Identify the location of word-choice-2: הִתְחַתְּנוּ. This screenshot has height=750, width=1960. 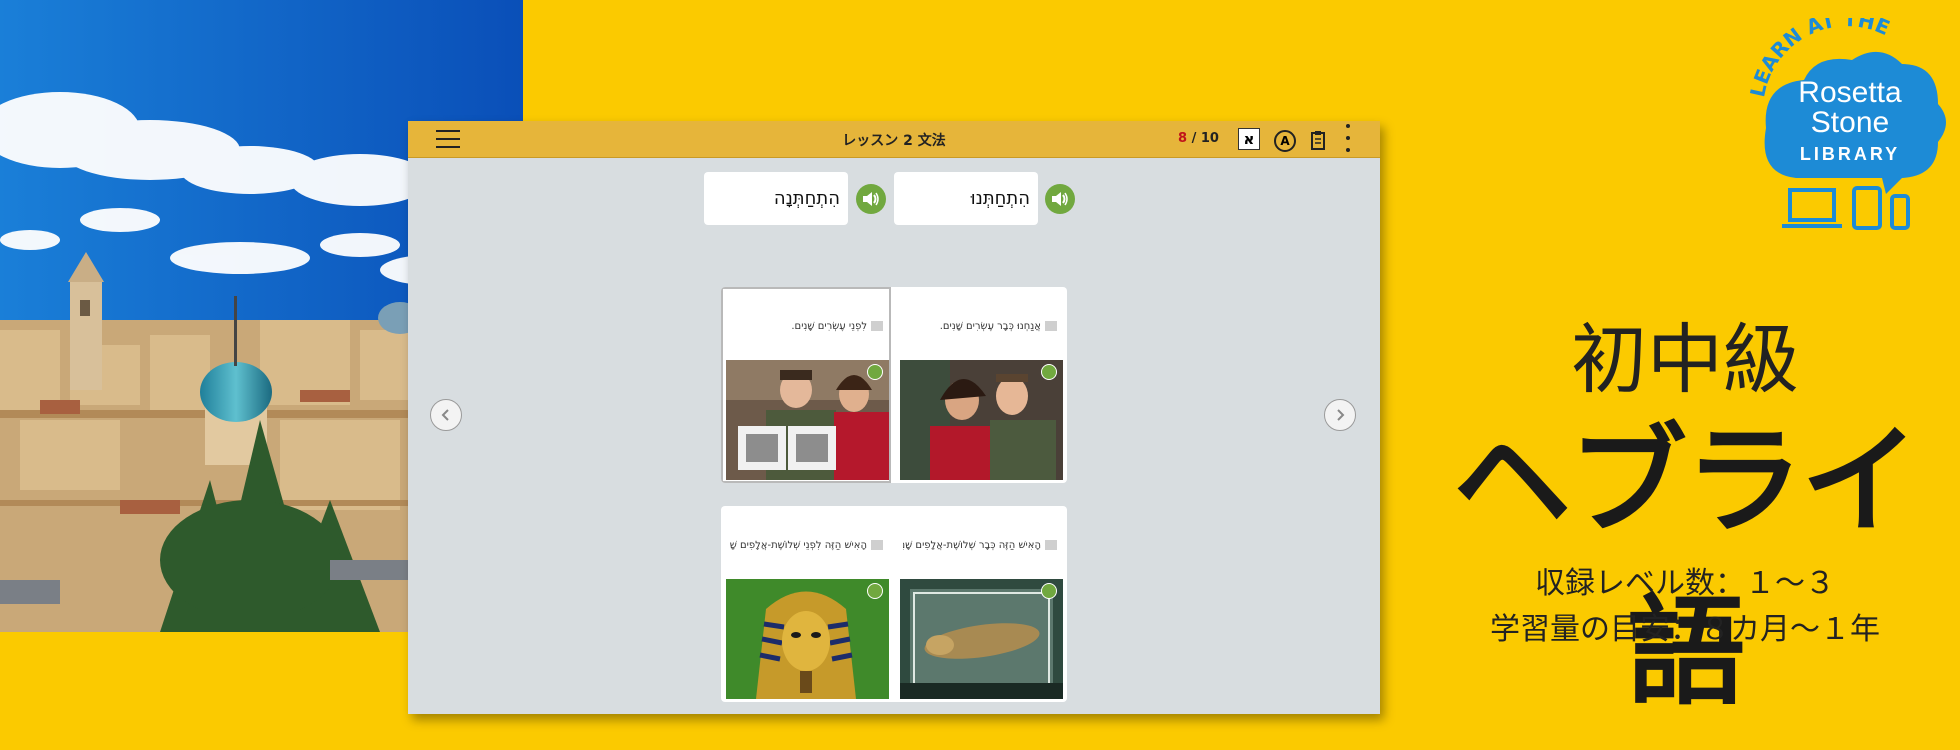
(966, 198).